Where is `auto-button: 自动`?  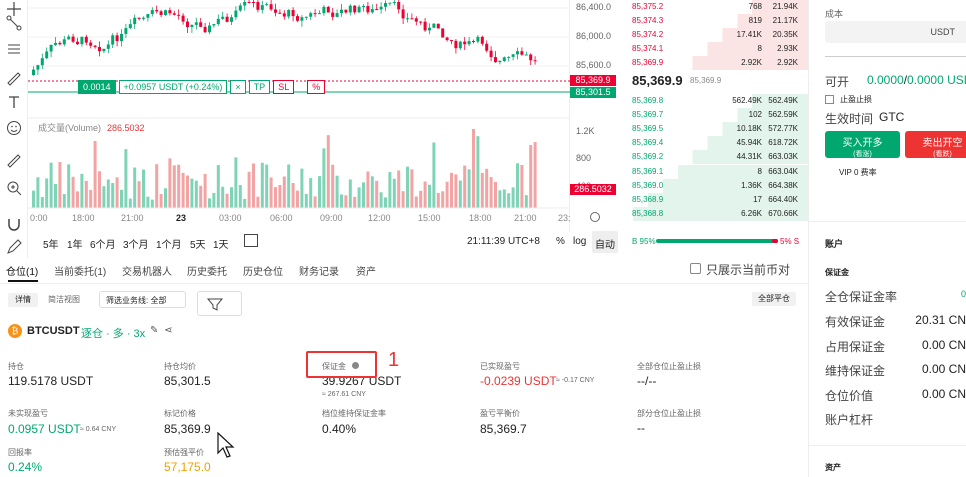
auto-button: 自动 is located at coordinates (605, 242).